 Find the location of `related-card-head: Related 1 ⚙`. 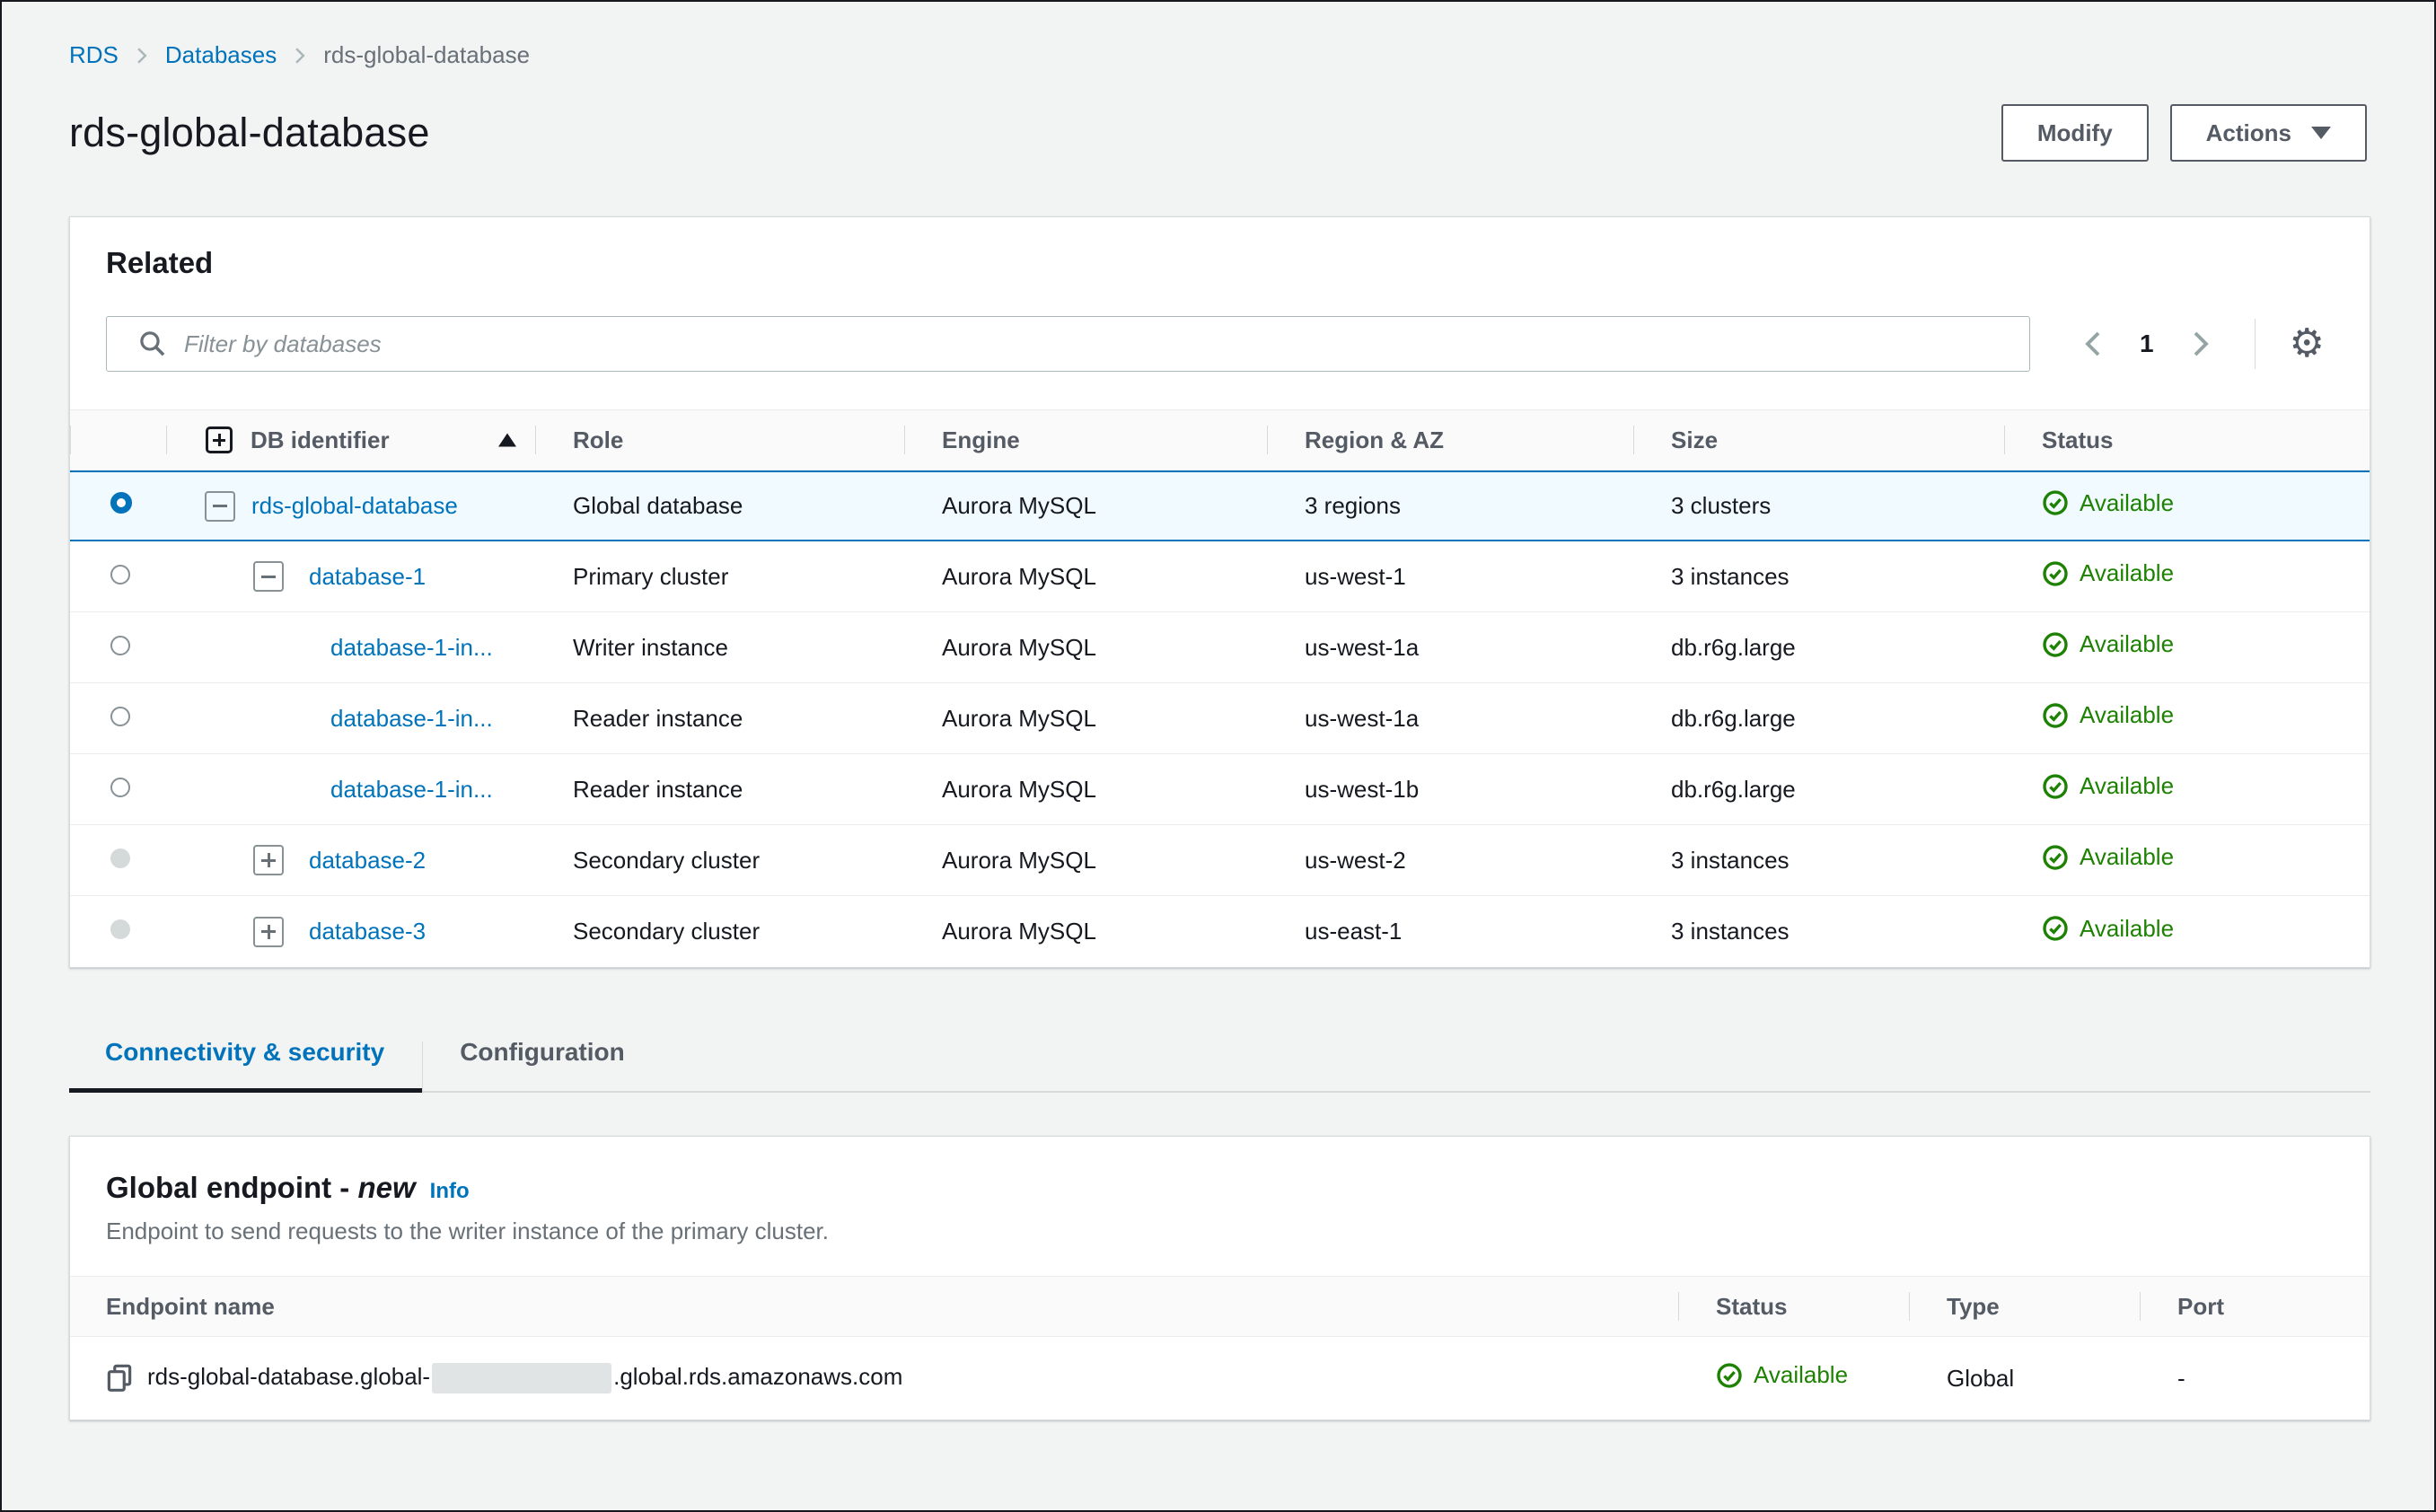

related-card-head: Related 1 ⚙ is located at coordinates (1220, 294).